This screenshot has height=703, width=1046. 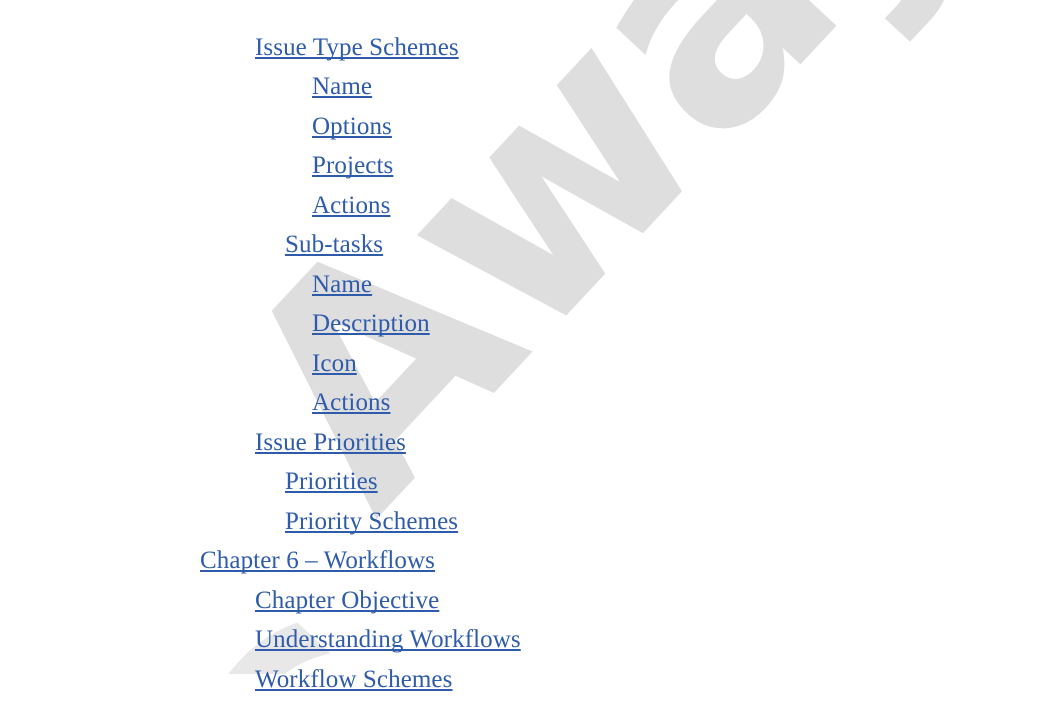 I want to click on toc-link: Priorities, so click(x=331, y=481).